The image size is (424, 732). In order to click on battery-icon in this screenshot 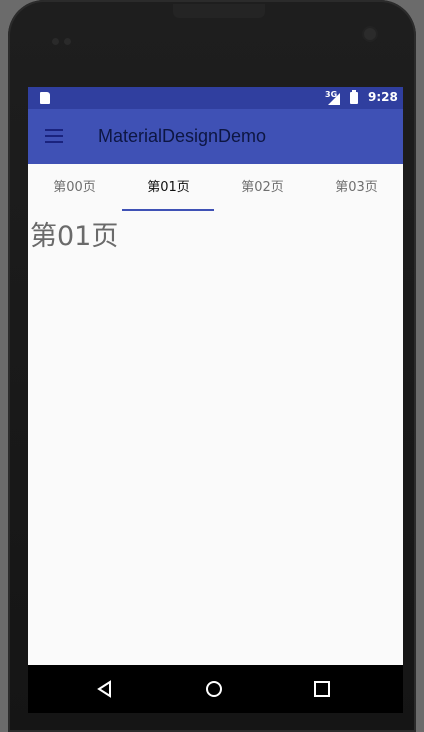, I will do `click(354, 97)`.